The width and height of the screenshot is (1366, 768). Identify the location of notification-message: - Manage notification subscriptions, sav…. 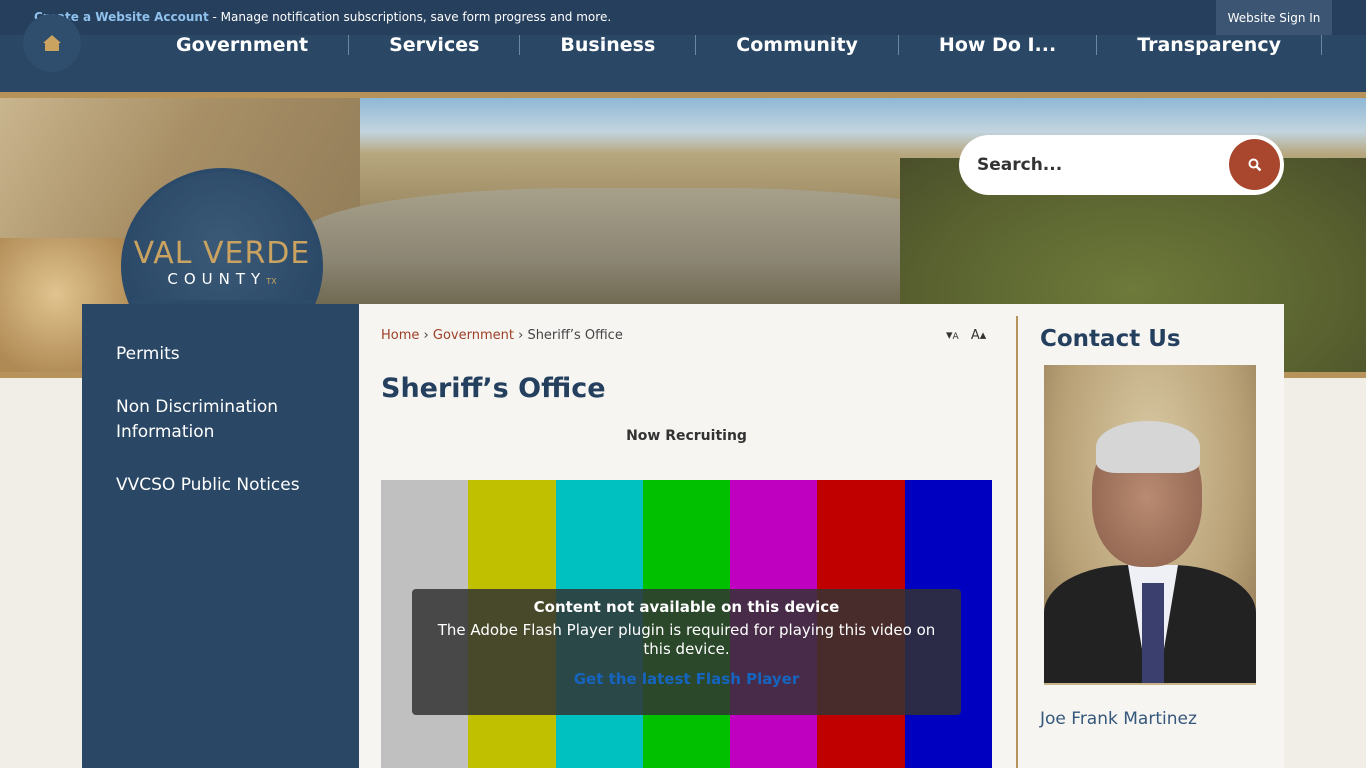
(410, 17).